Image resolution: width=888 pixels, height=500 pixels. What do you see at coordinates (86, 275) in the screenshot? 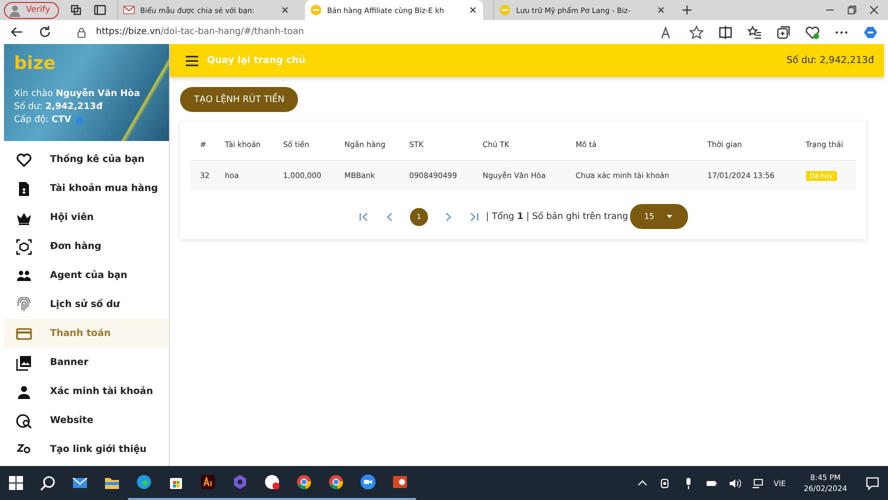
I see `menu-item: Agent của bạn` at bounding box center [86, 275].